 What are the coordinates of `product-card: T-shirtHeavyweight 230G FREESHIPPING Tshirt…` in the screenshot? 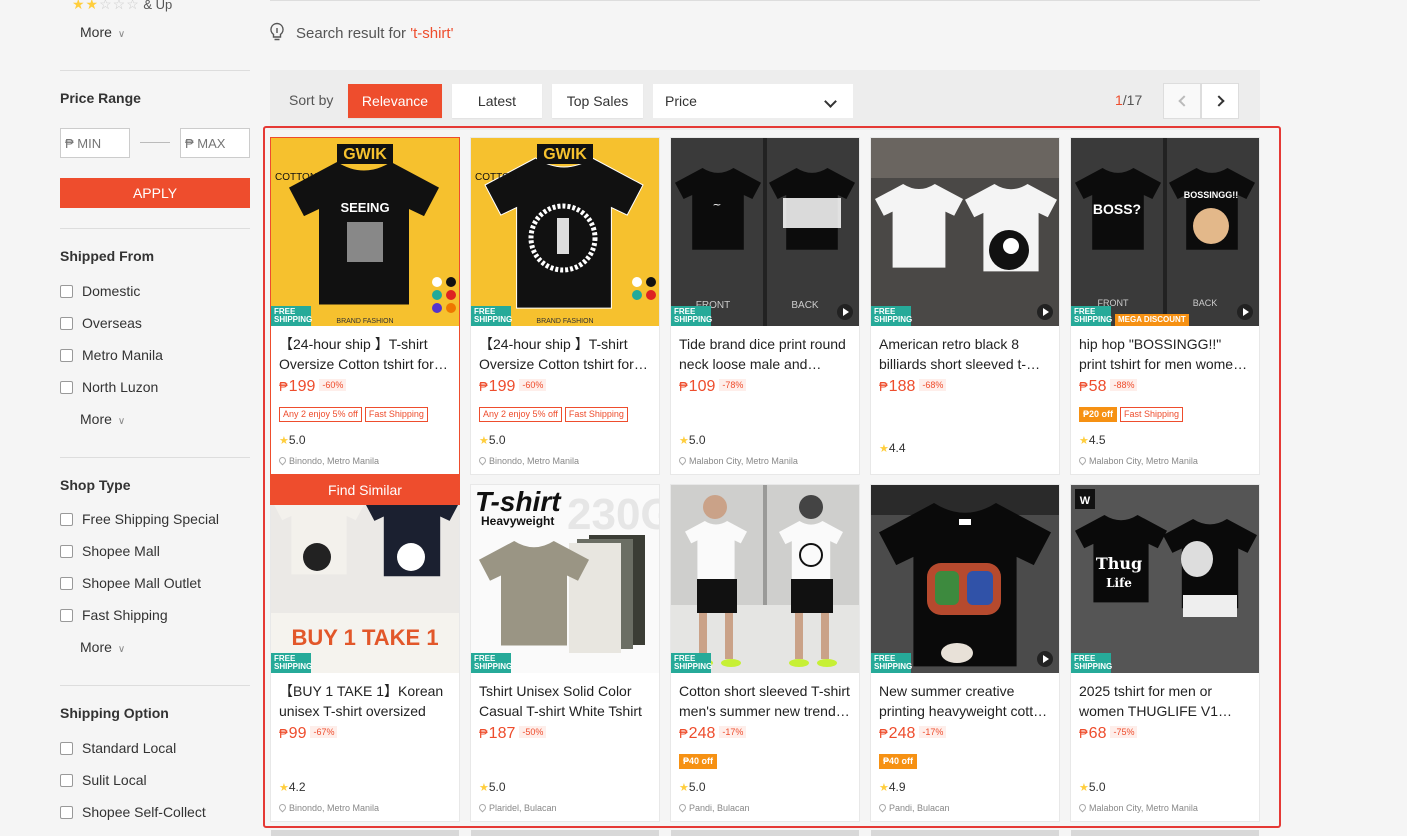 It's located at (565, 653).